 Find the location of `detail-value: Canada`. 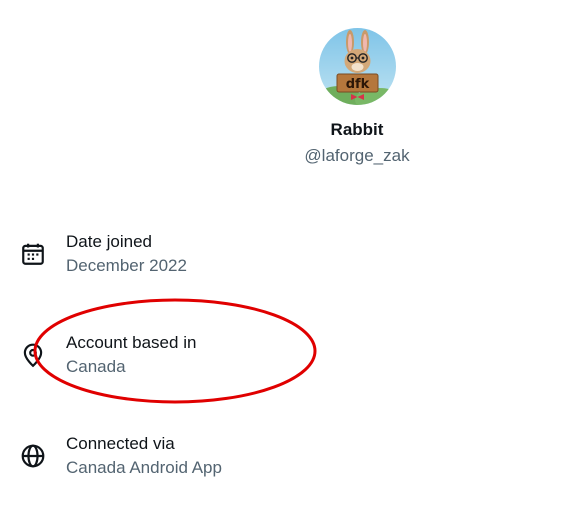

detail-value: Canada is located at coordinates (96, 366).